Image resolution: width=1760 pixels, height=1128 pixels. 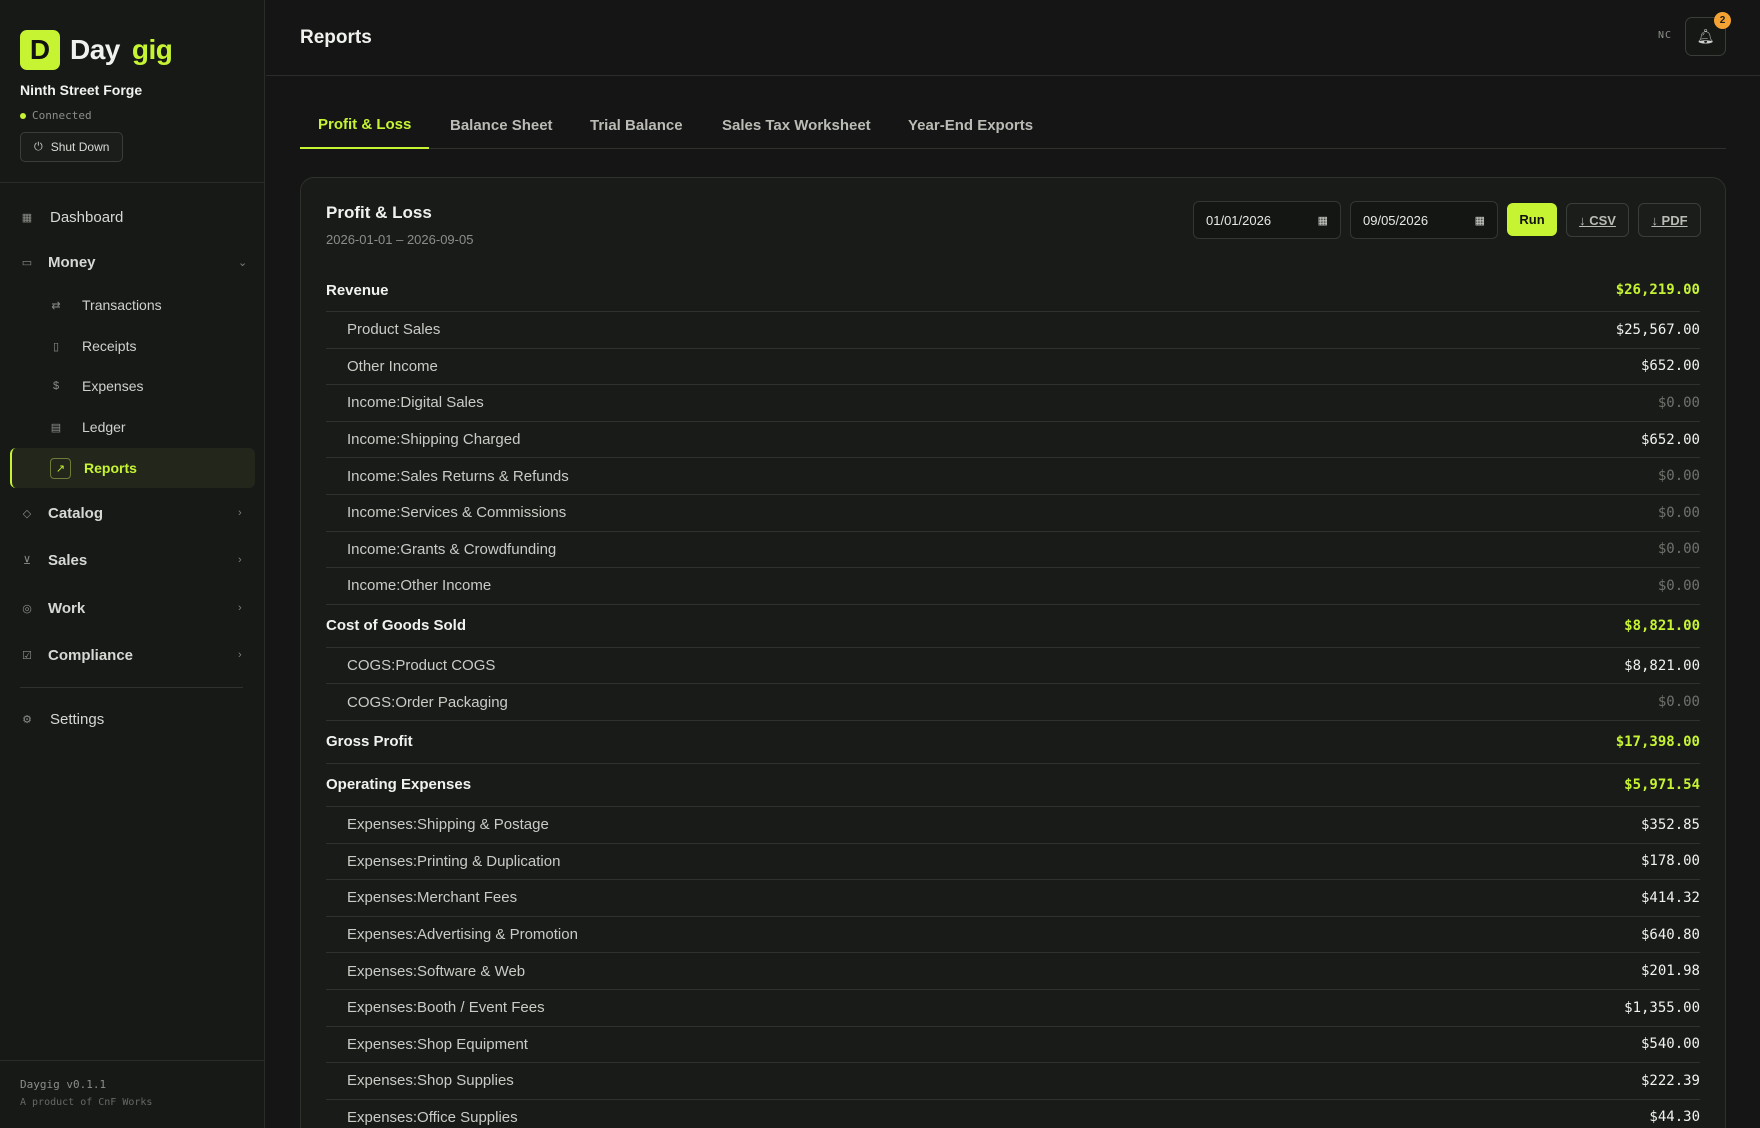 What do you see at coordinates (87, 427) in the screenshot?
I see `nav-item-ledger: ▤ Ledger` at bounding box center [87, 427].